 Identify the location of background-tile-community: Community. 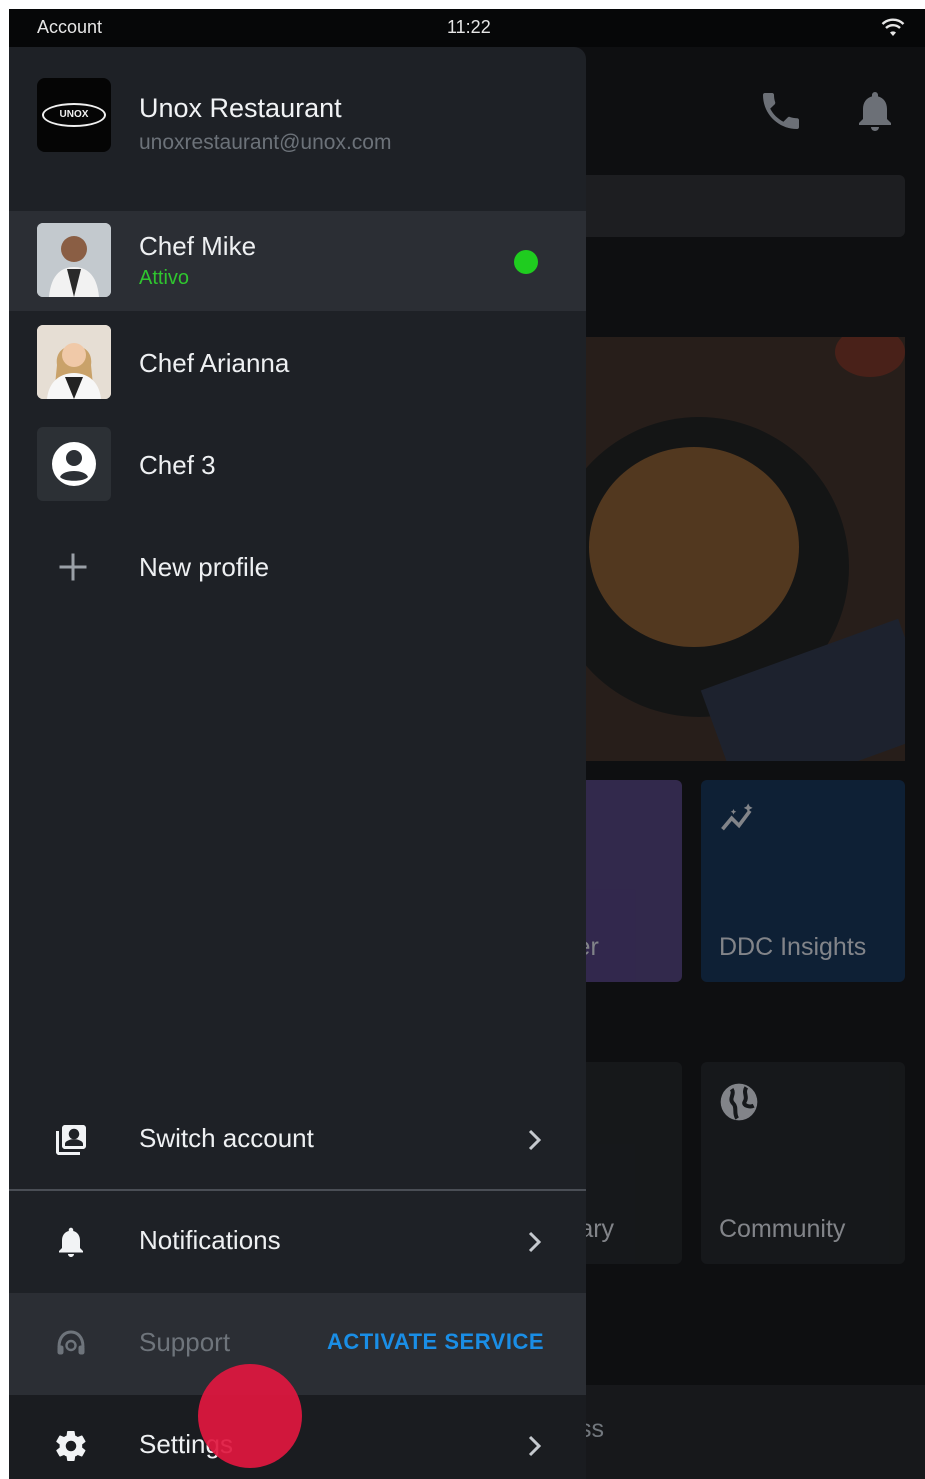
(803, 1163).